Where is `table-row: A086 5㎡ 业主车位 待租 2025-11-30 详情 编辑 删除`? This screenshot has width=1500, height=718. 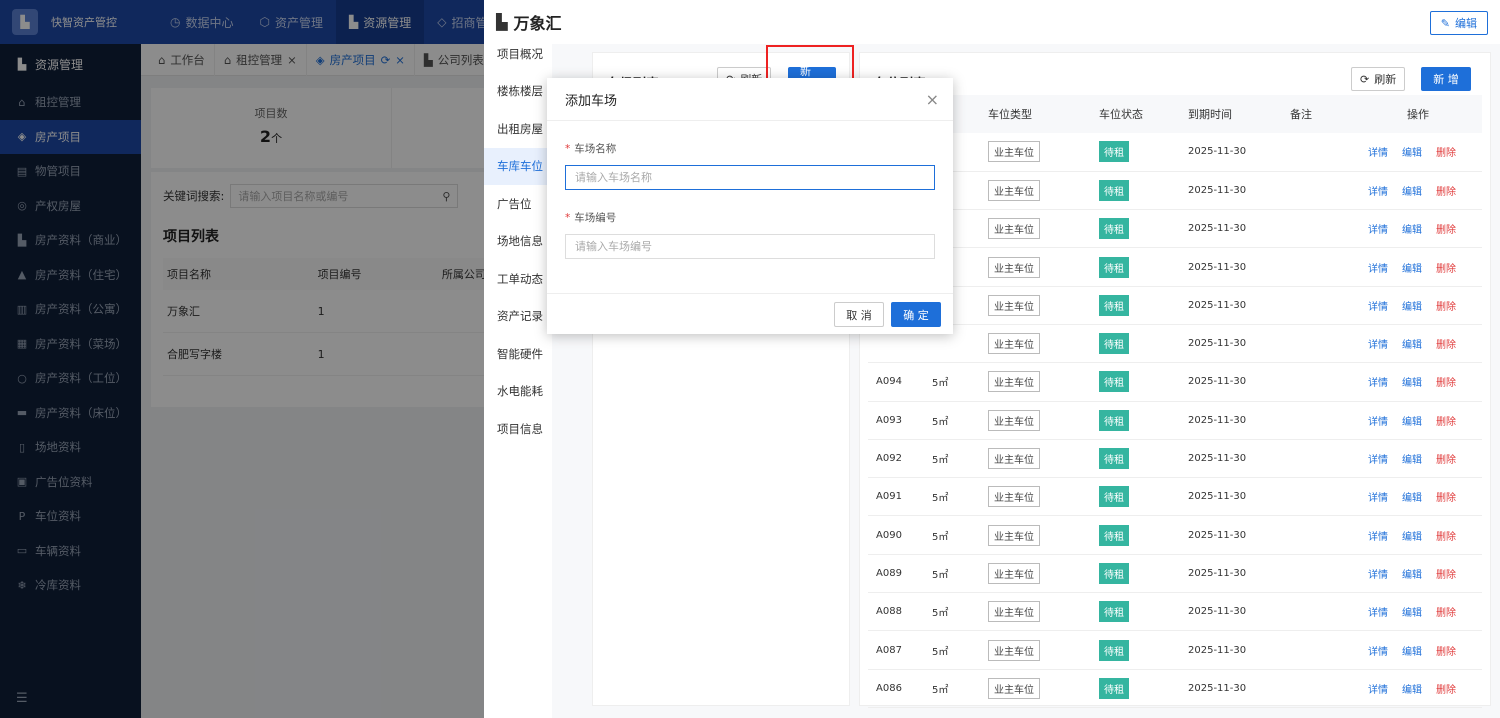 table-row: A086 5㎡ 业主车位 待租 2025-11-30 详情 编辑 删除 is located at coordinates (1175, 688).